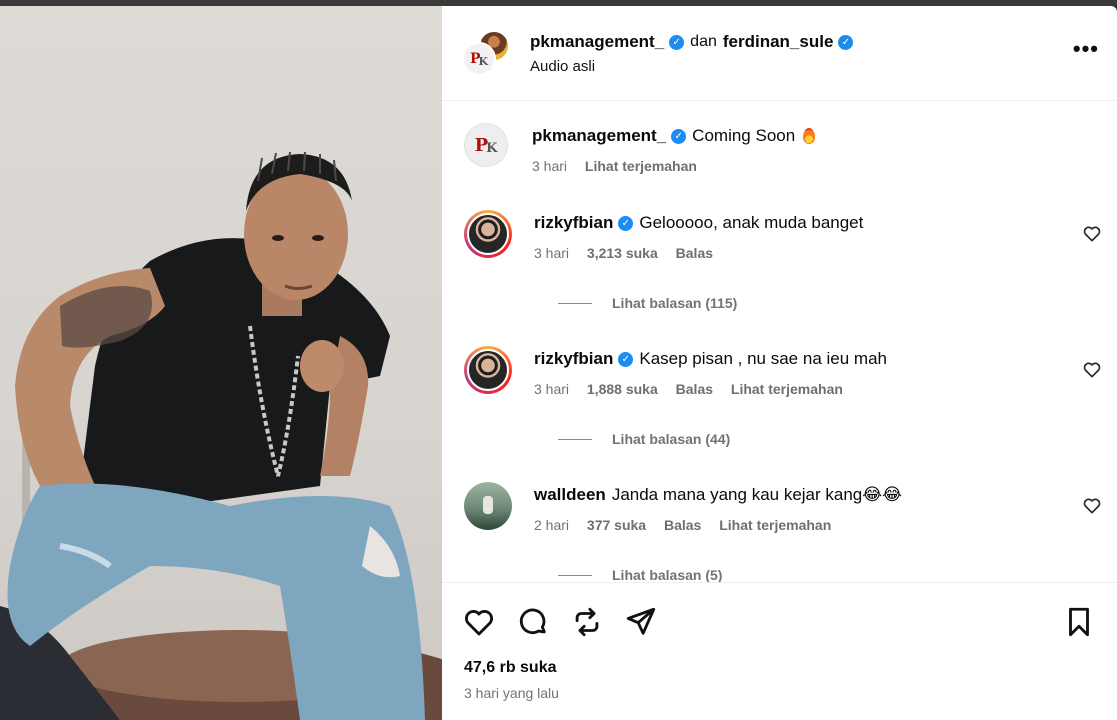 This screenshot has width=1117, height=720. What do you see at coordinates (809, 136) in the screenshot?
I see `fire-emoji-icon` at bounding box center [809, 136].